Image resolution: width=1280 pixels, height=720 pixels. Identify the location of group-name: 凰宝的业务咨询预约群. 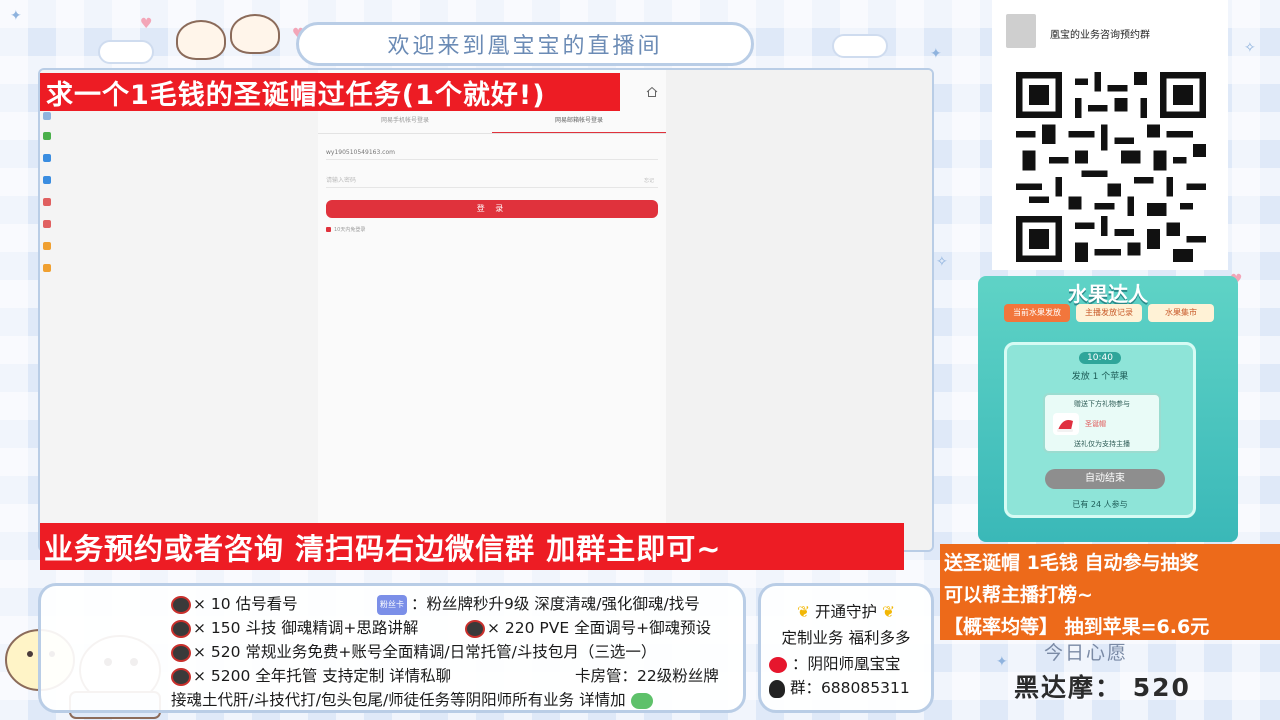
(1100, 35).